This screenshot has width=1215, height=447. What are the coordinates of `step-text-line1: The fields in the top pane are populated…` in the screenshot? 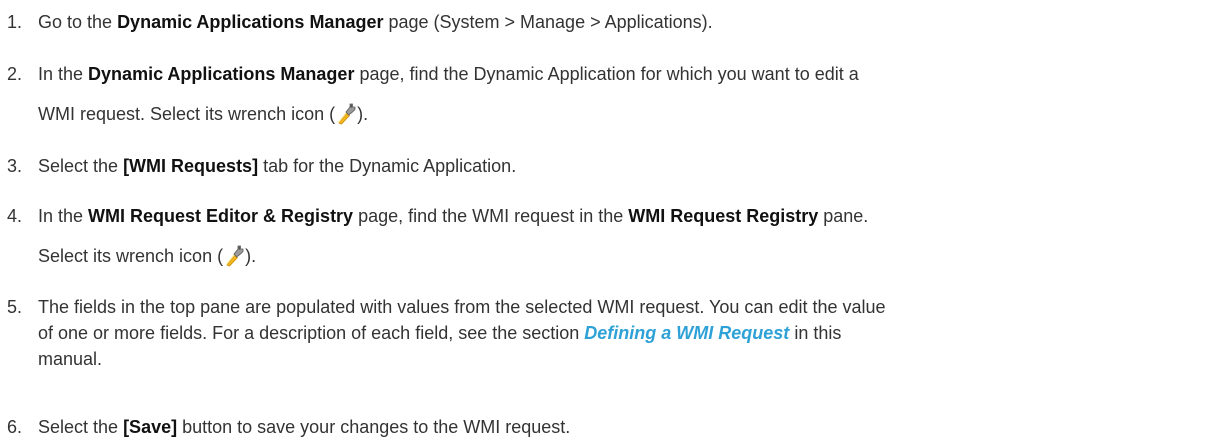 It's located at (462, 307).